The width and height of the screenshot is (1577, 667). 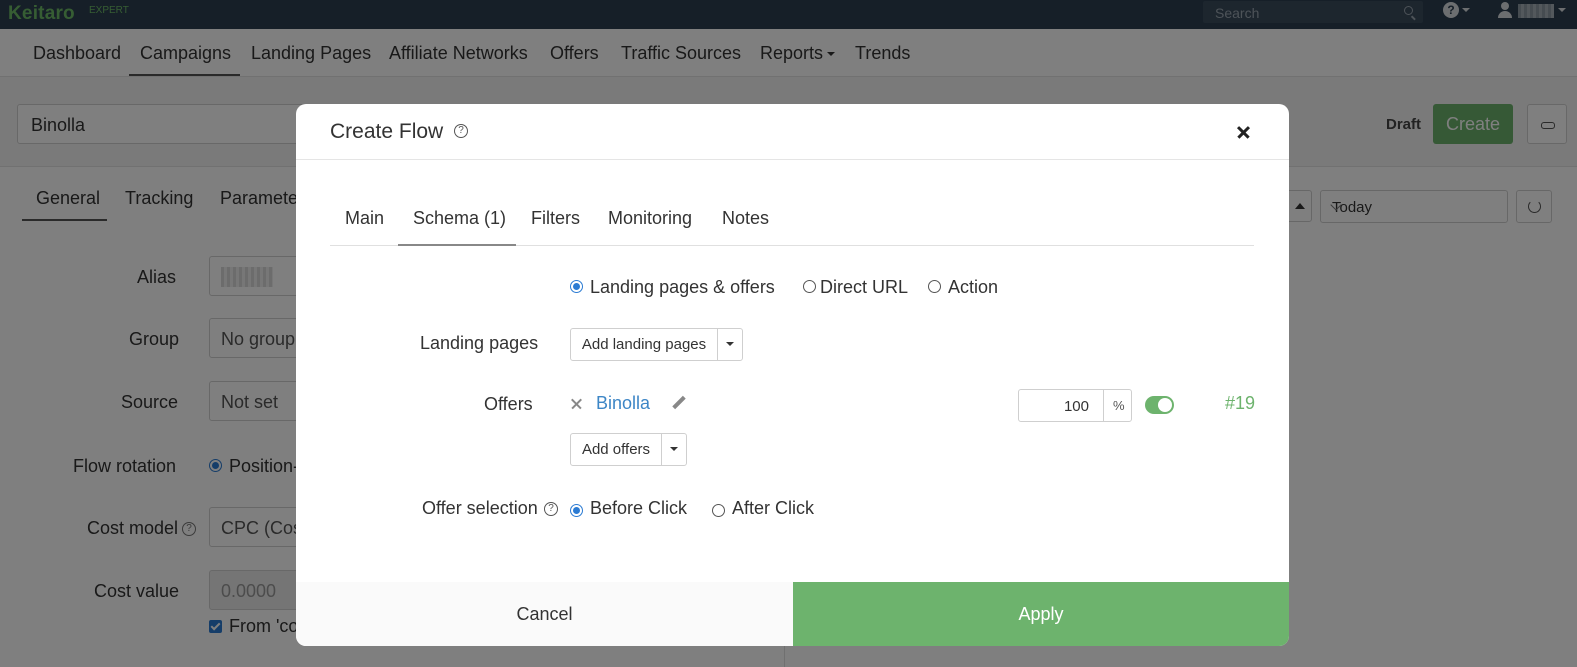 What do you see at coordinates (1119, 405) in the screenshot?
I see `weight-unit: %` at bounding box center [1119, 405].